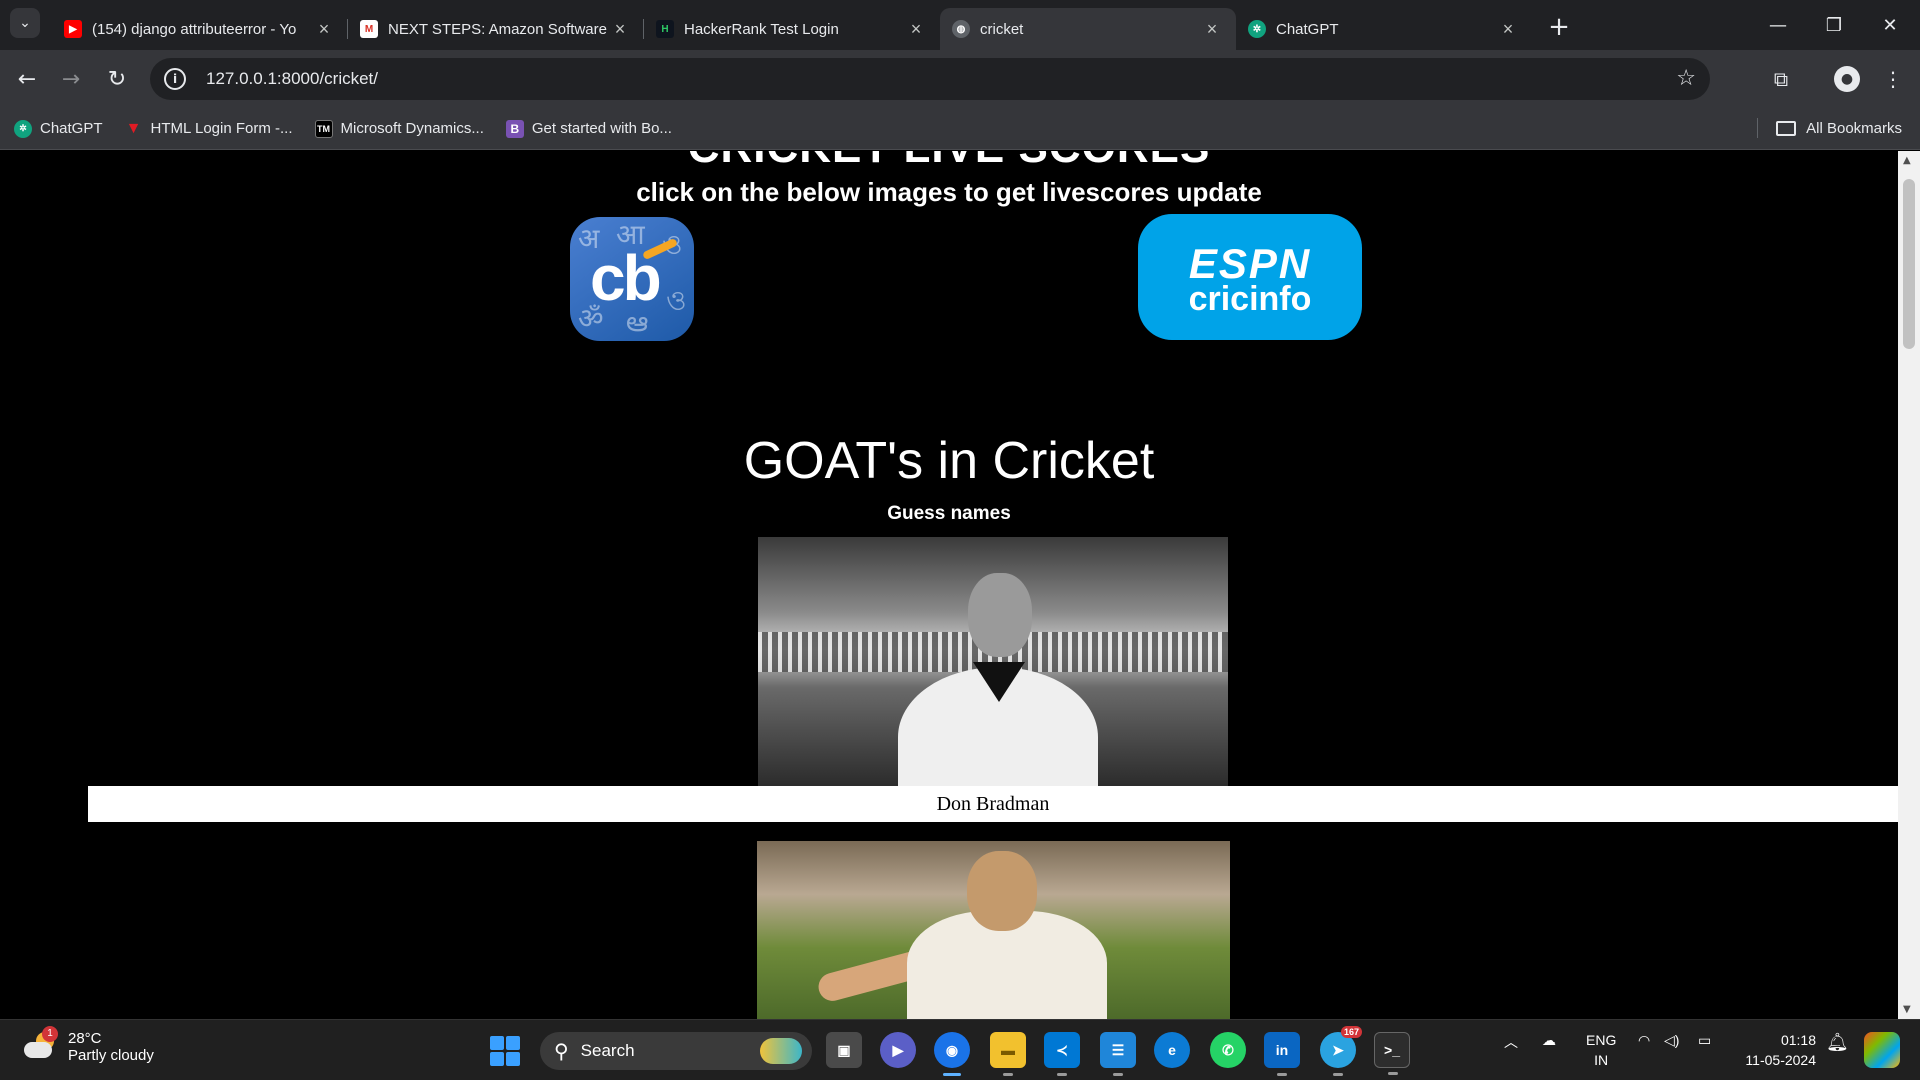 The width and height of the screenshot is (1920, 1080). I want to click on cricbuzz-logo-link: अ आ ও ॐ ఆ ও cb, so click(632, 279).